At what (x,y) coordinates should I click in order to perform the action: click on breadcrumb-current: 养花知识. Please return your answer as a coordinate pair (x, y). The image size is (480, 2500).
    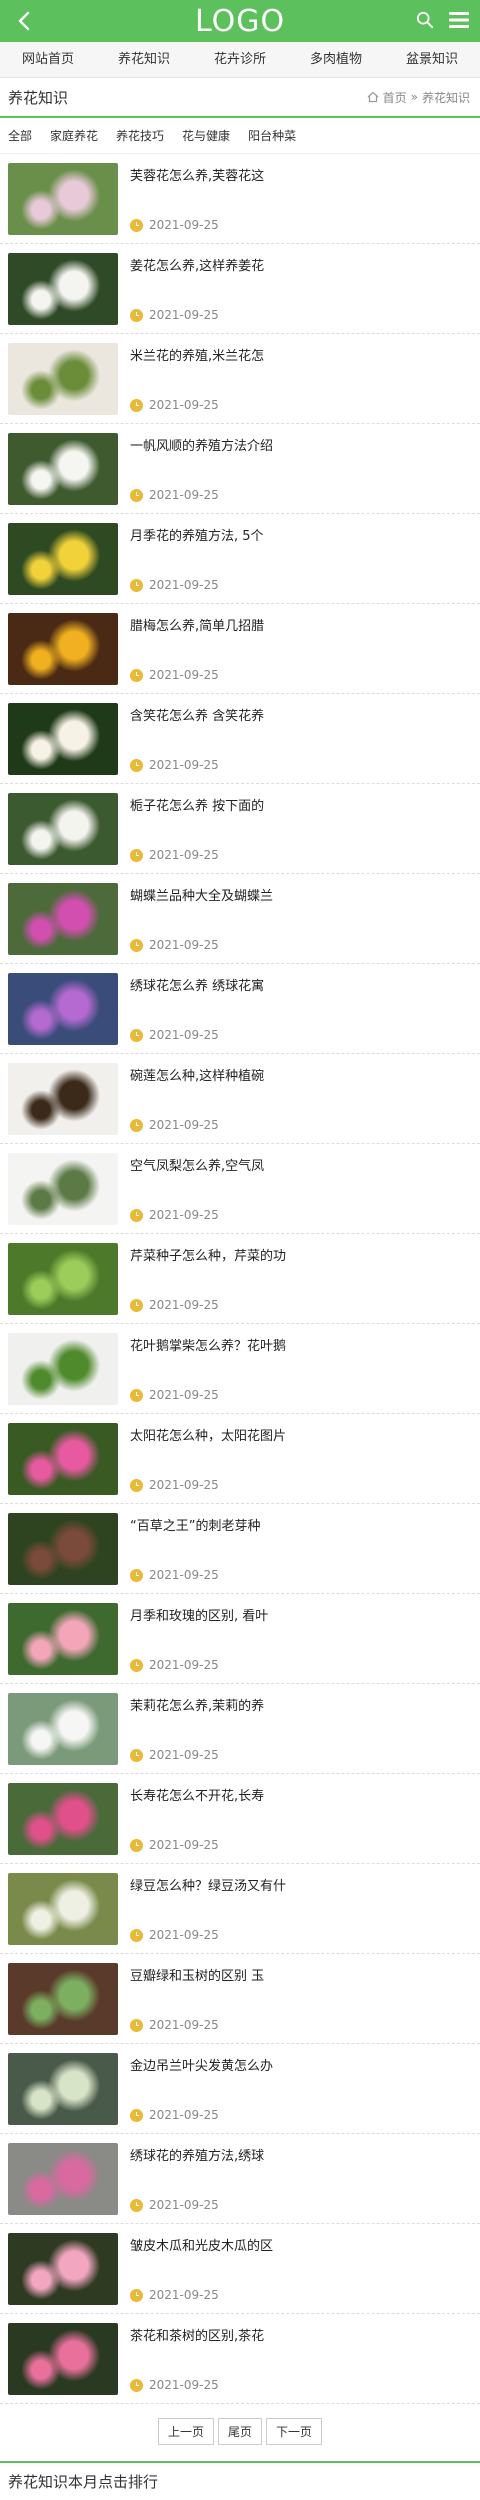
    Looking at the image, I should click on (445, 97).